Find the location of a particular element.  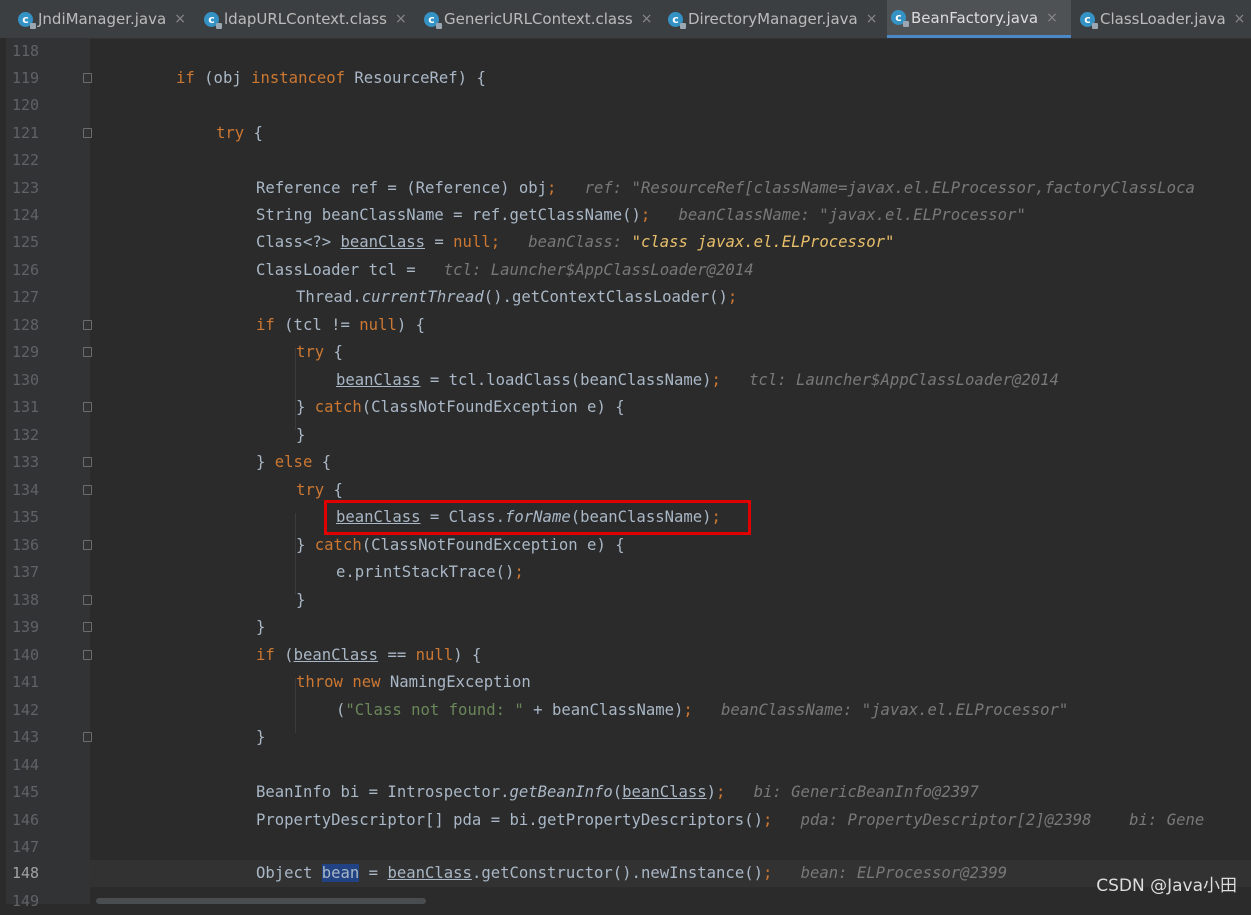

line-number: 129 is located at coordinates (26, 352).